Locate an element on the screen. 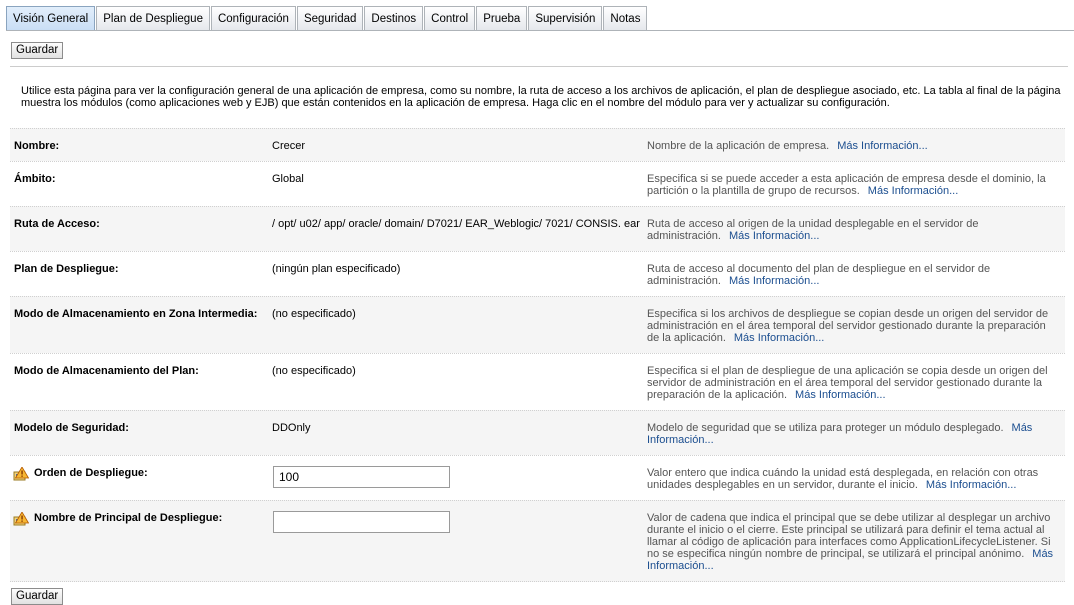 The width and height of the screenshot is (1074, 605). field-label: Modelo de Seguridad: is located at coordinates (71, 428).